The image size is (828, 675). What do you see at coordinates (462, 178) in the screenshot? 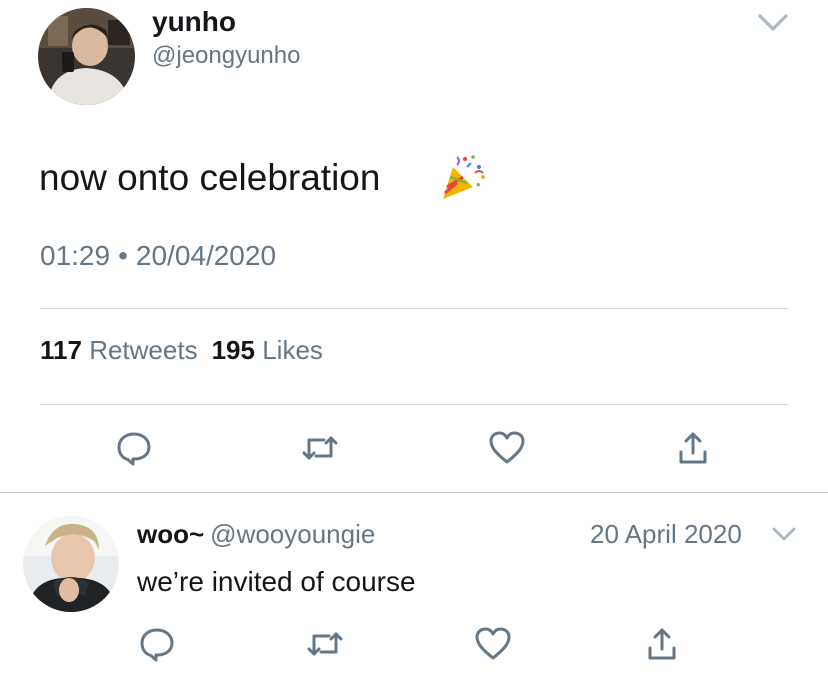
I see `party-popper-icon` at bounding box center [462, 178].